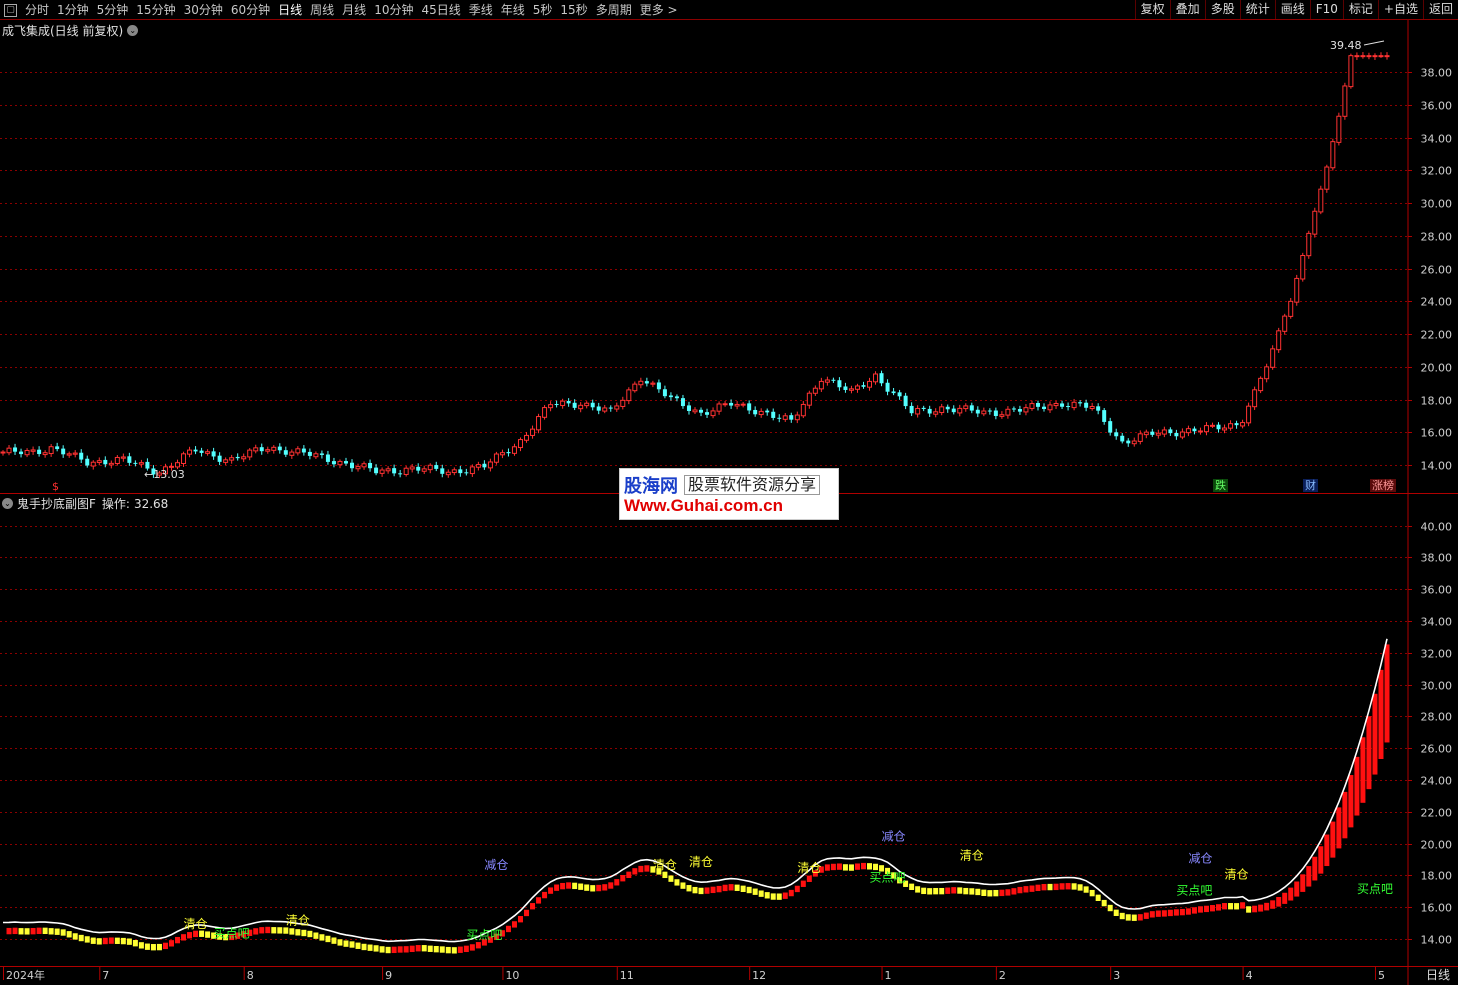 The height and width of the screenshot is (985, 1458). I want to click on indicator-tick-label: 16.00, so click(1437, 908).